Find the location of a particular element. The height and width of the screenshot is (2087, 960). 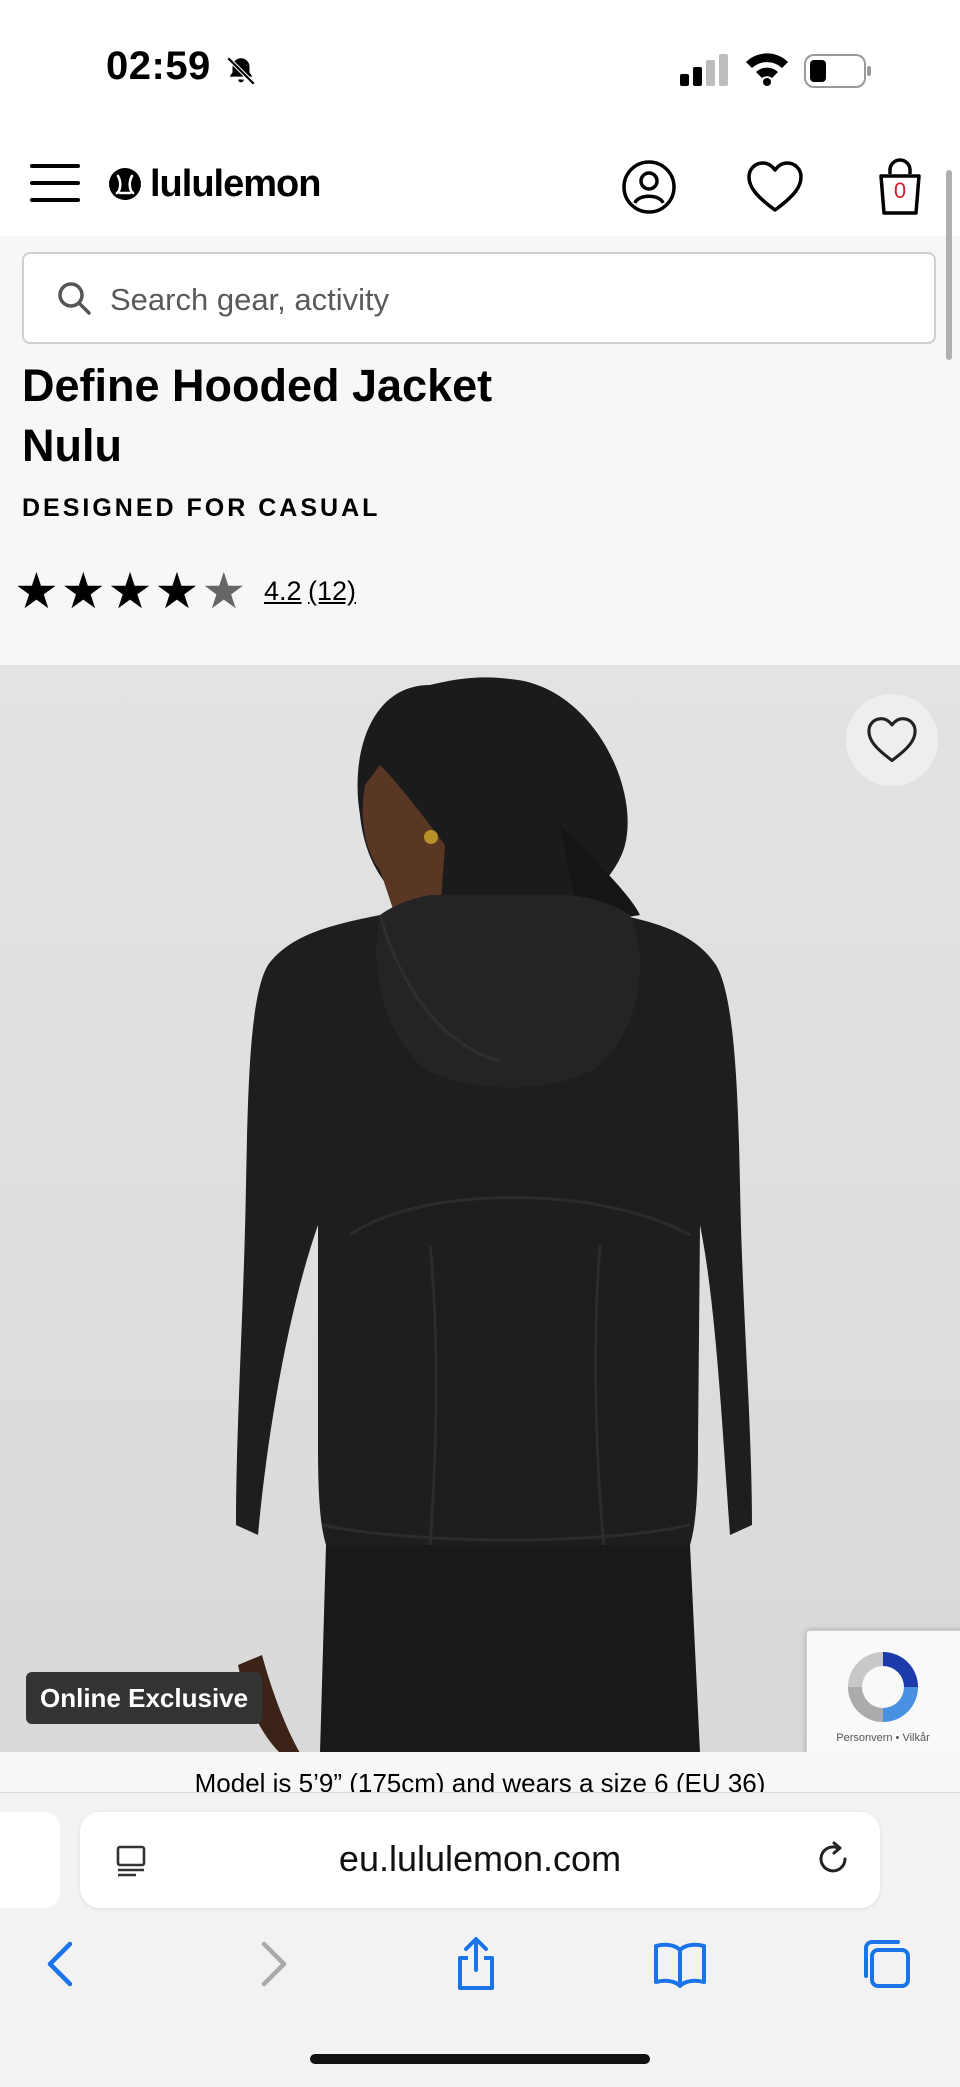

wishlist-heart-icon is located at coordinates (775, 187).